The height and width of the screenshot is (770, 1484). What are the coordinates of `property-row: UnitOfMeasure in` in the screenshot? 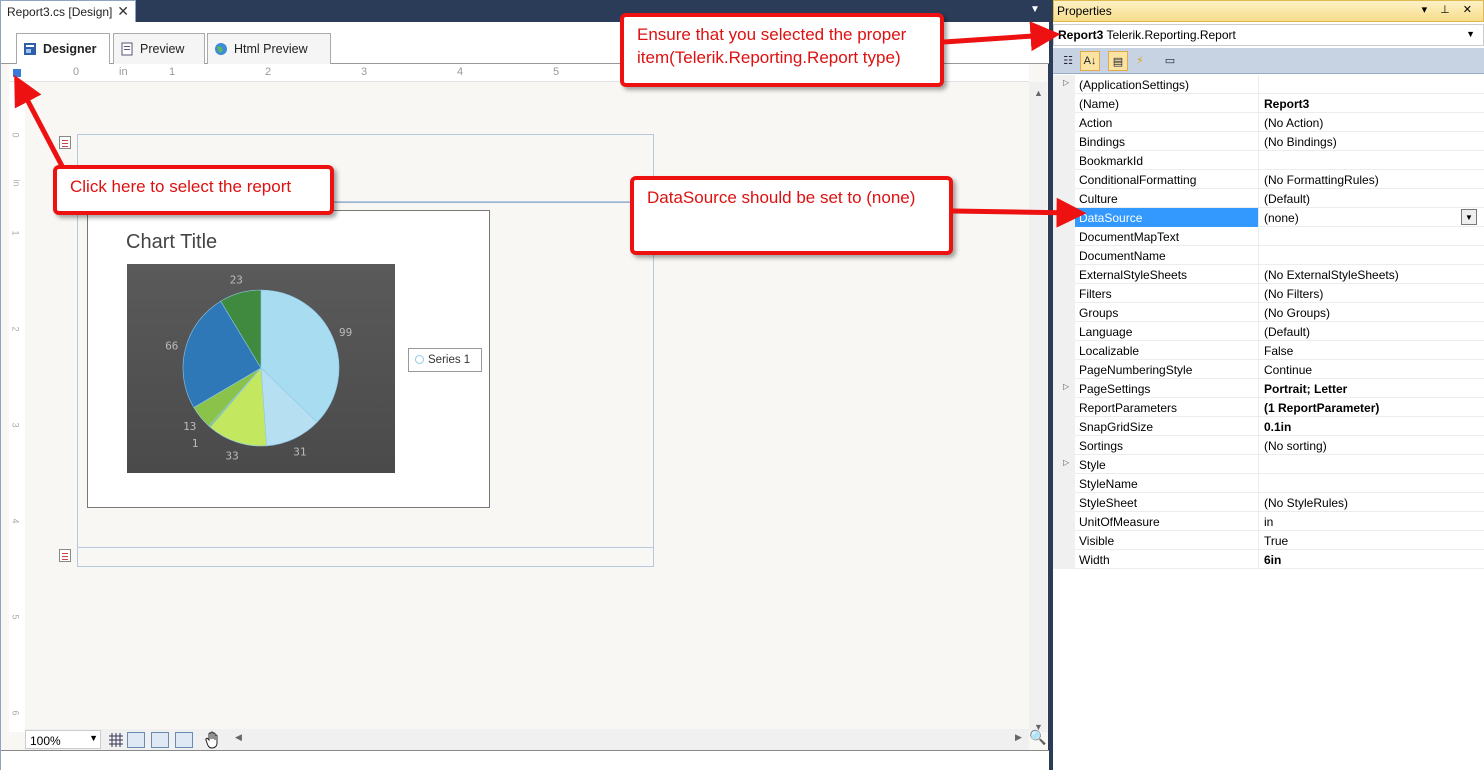 It's located at (1268, 521).